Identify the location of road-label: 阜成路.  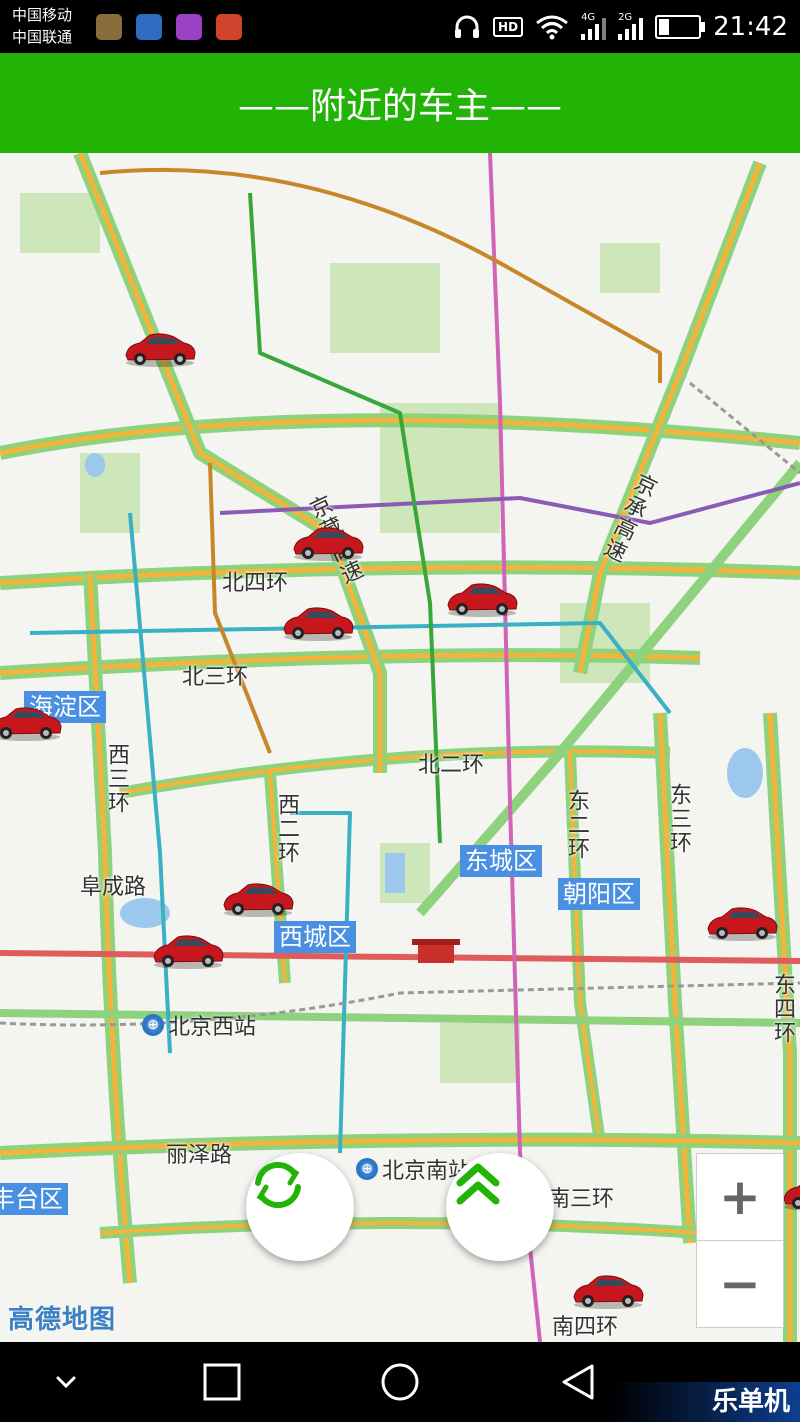
(113, 887).